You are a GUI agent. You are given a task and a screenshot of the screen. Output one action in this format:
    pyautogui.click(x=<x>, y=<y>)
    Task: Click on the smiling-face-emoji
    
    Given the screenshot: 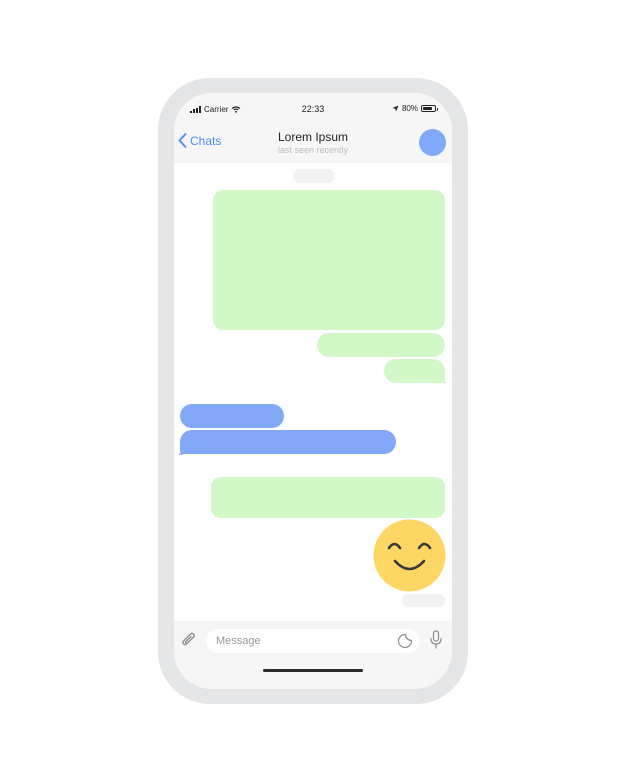 What is the action you would take?
    pyautogui.click(x=409, y=555)
    